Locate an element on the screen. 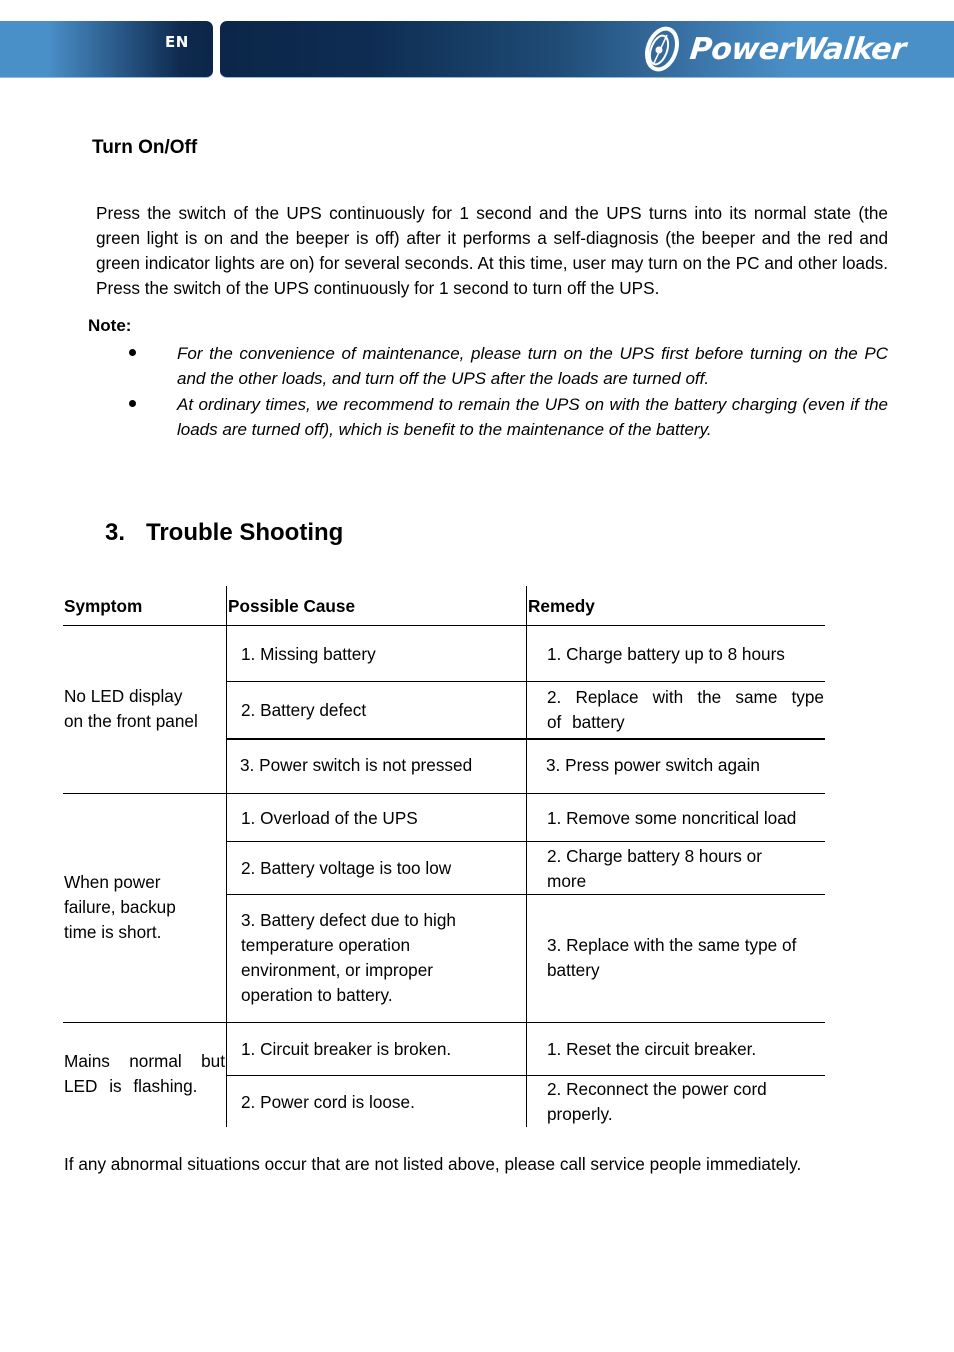 The height and width of the screenshot is (1352, 954). column-header-remedy: Remedy is located at coordinates (561, 606).